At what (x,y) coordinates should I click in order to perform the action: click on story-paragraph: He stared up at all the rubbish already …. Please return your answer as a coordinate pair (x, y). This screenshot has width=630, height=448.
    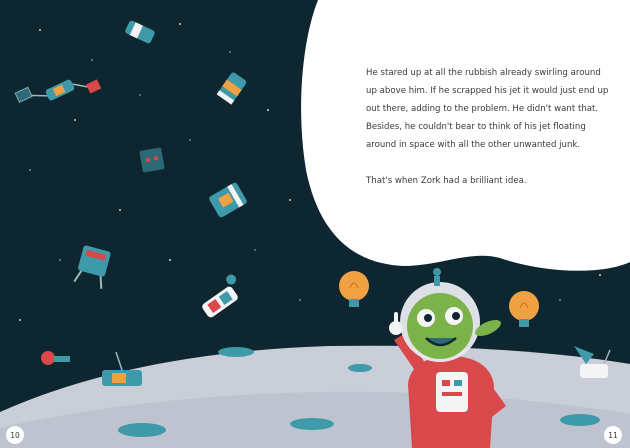
    Looking at the image, I should click on (487, 109).